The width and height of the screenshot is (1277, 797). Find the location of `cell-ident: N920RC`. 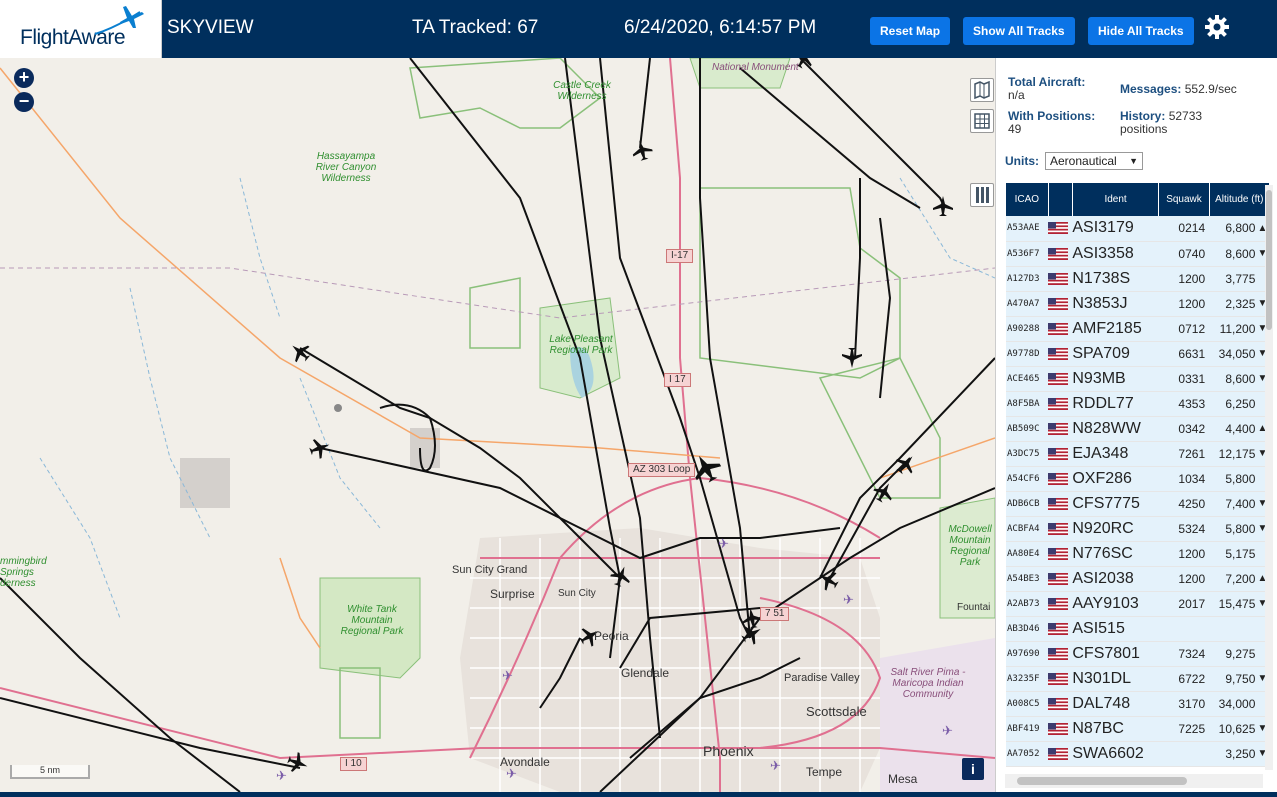

cell-ident: N920RC is located at coordinates (1115, 529).